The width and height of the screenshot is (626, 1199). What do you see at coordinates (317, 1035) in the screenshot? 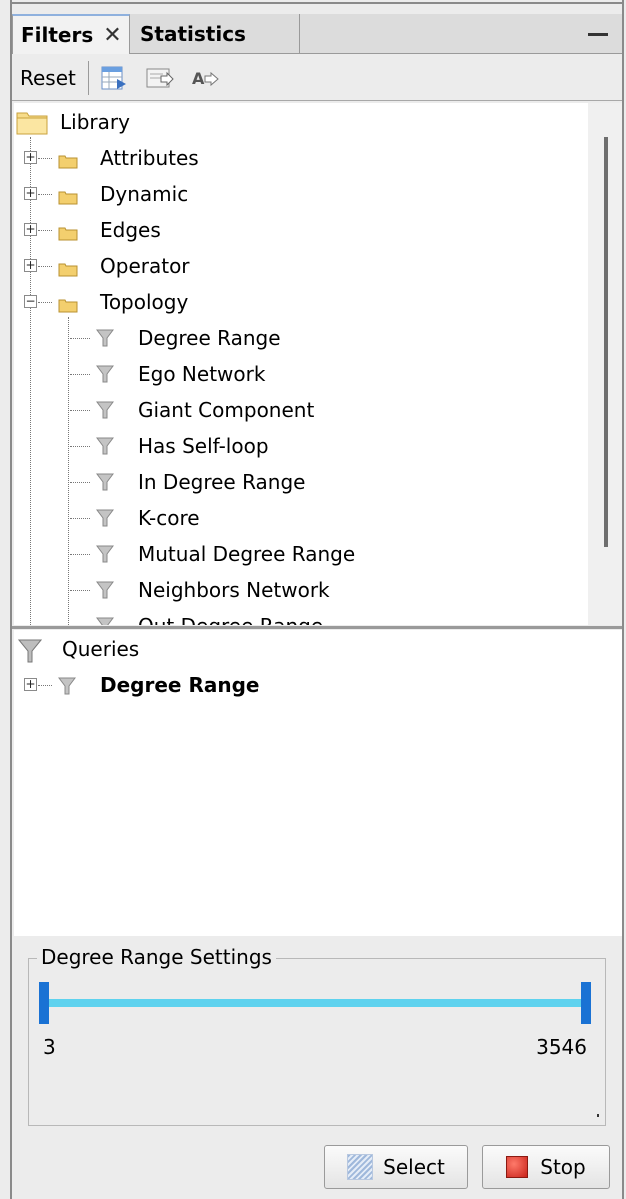
I see `degree-range-settings: Degree Range Settings 3 3546` at bounding box center [317, 1035].